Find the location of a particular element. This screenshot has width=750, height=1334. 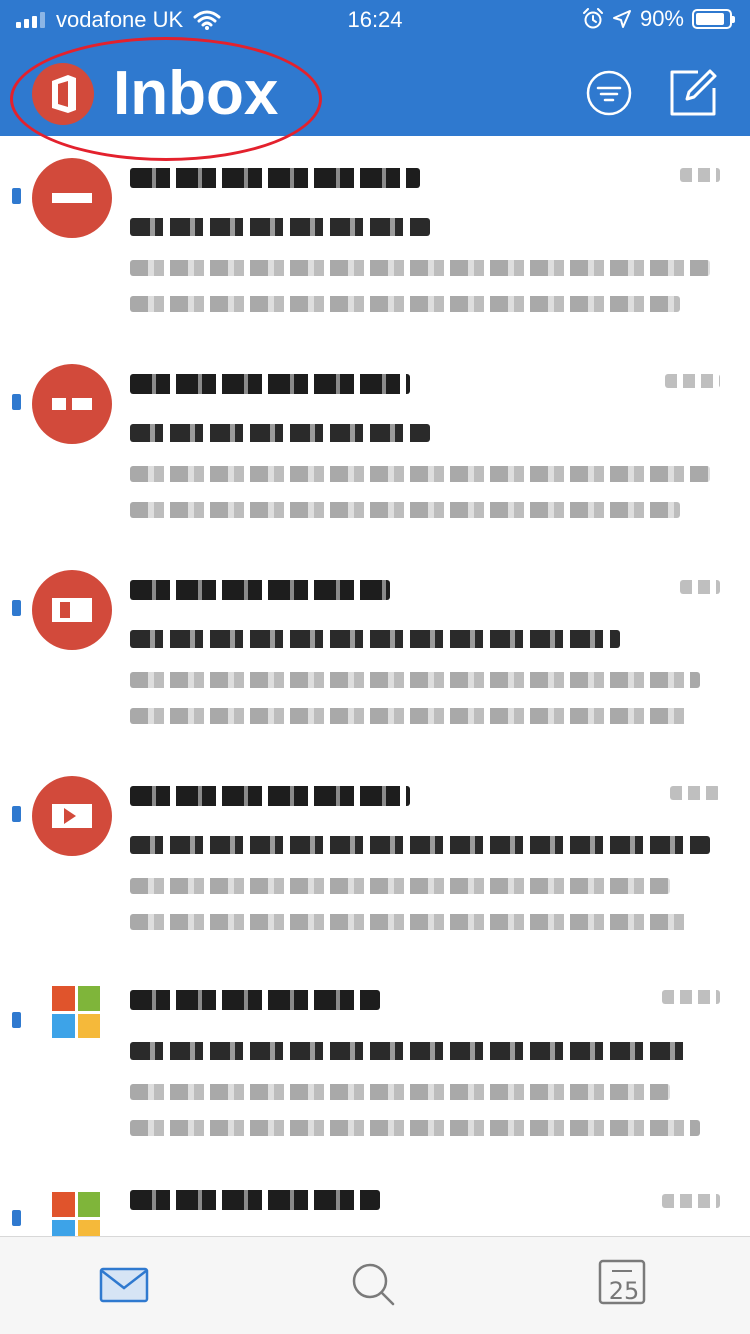

mail-icon is located at coordinates (124, 1285).